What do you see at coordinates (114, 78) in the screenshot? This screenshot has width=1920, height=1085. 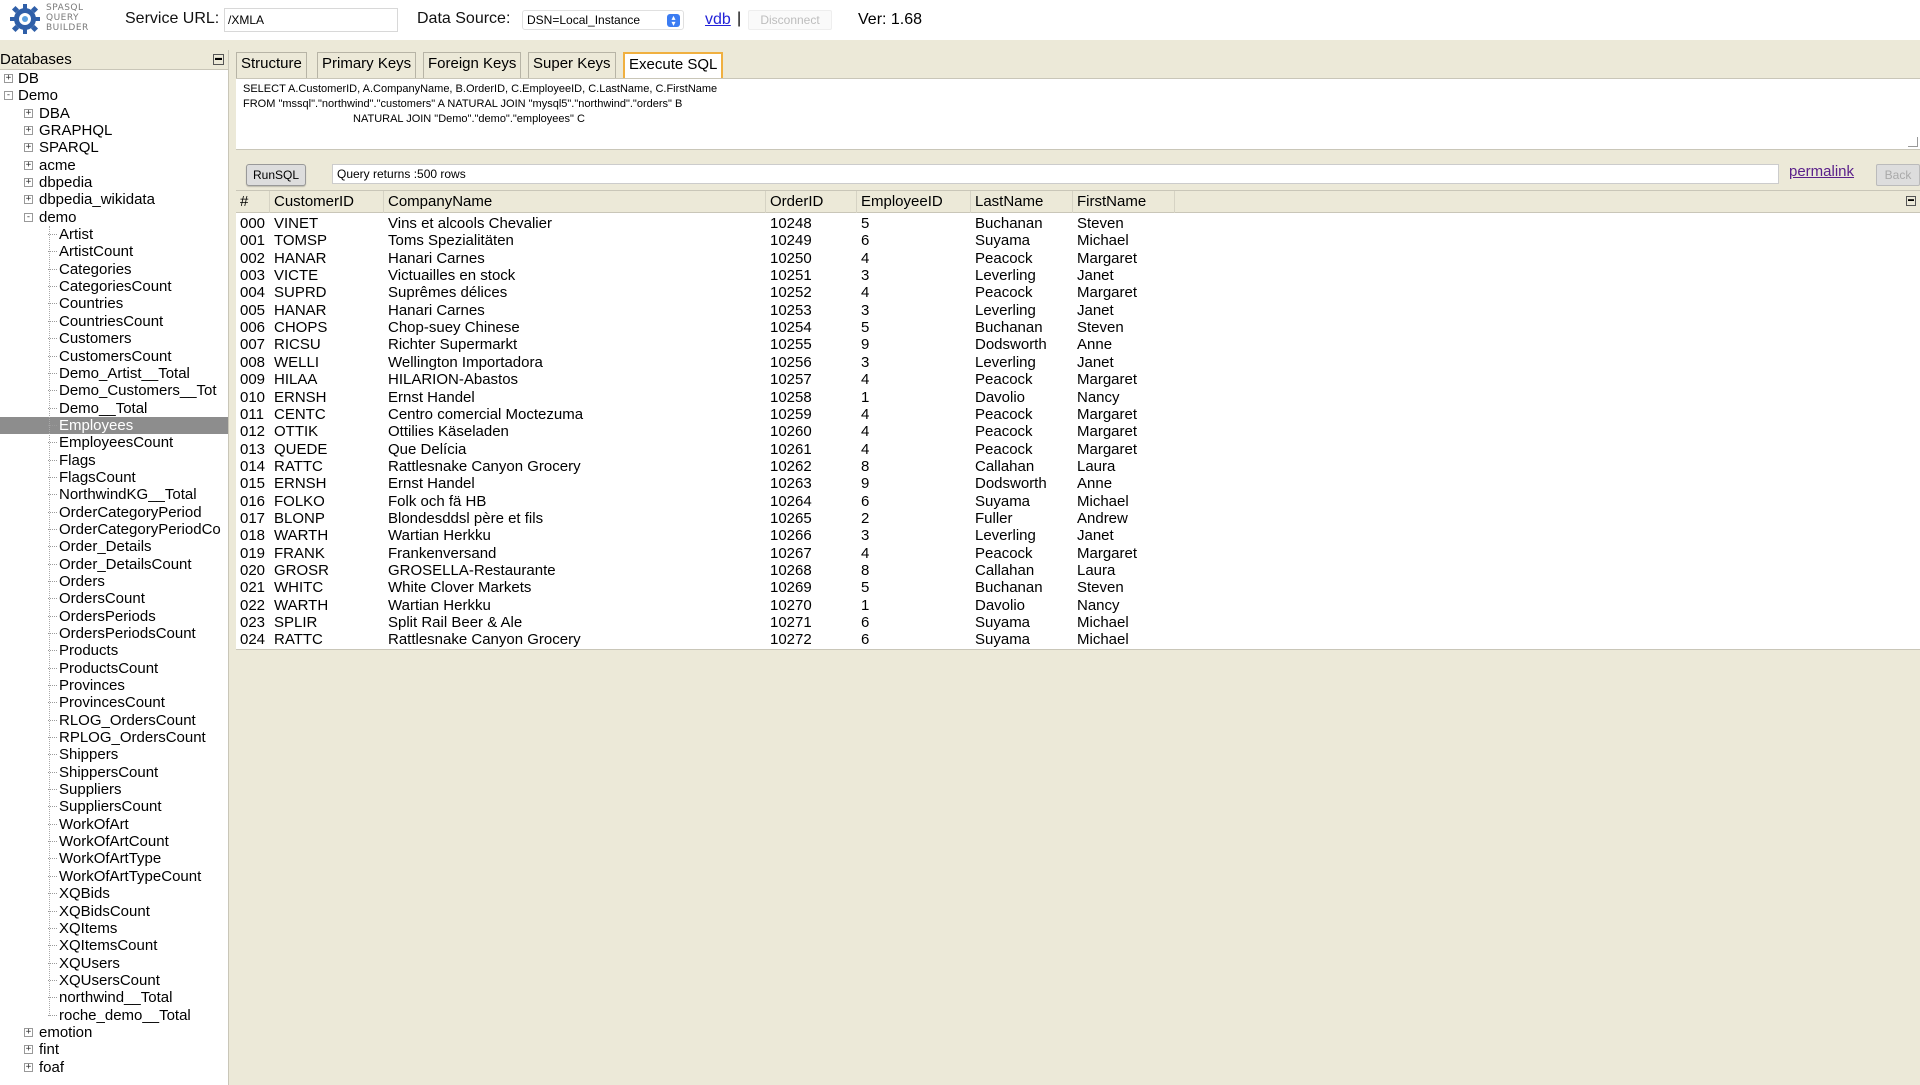 I see `tree-item: + DB` at bounding box center [114, 78].